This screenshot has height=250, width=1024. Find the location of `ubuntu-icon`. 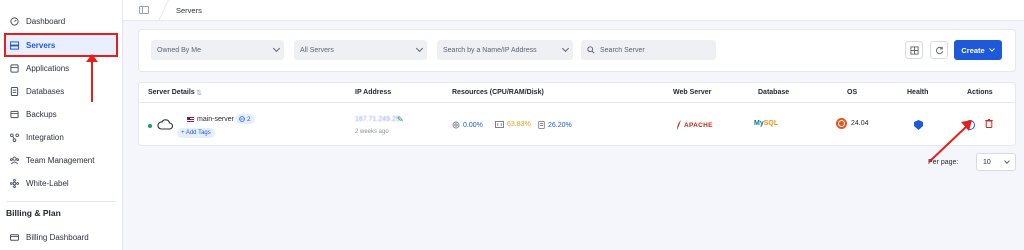

ubuntu-icon is located at coordinates (841, 123).